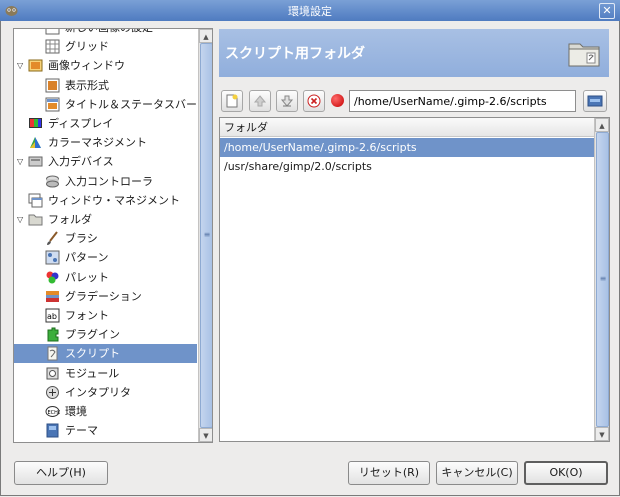 This screenshot has height=497, width=620. I want to click on tree-item-label: タイトル＆ステータスバー, so click(131, 104).